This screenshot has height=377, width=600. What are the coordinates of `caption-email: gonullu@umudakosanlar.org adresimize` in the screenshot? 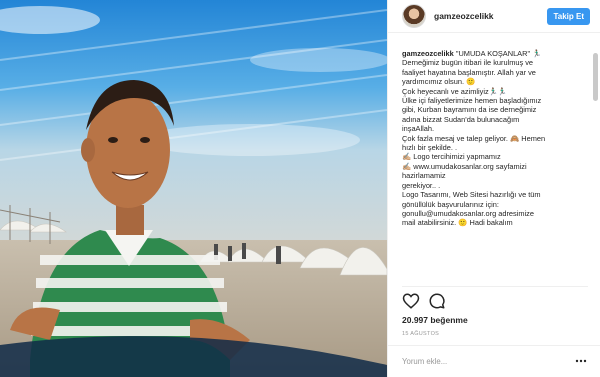 It's located at (495, 213).